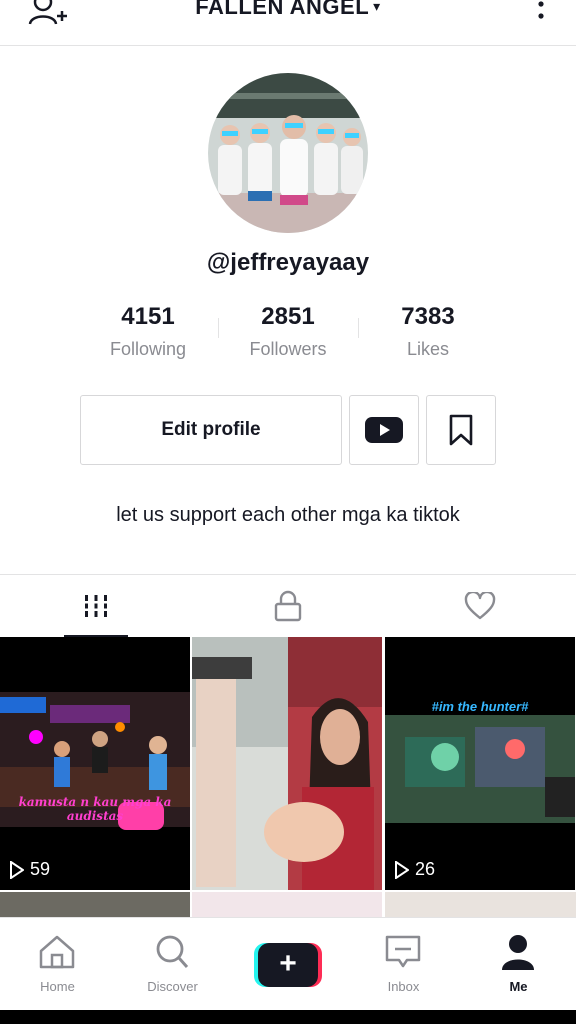 Image resolution: width=576 pixels, height=1024 pixels. What do you see at coordinates (57, 986) in the screenshot?
I see `nav-home-label: Home` at bounding box center [57, 986].